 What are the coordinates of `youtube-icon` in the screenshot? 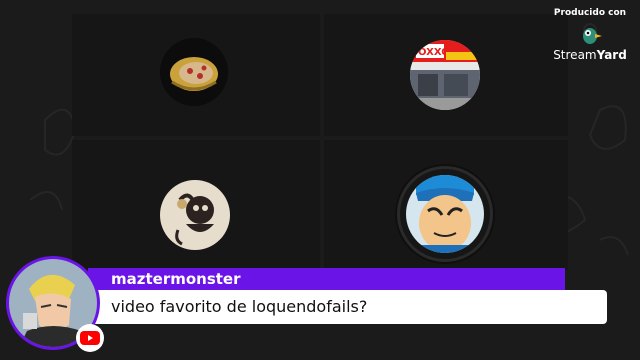 It's located at (90, 338).